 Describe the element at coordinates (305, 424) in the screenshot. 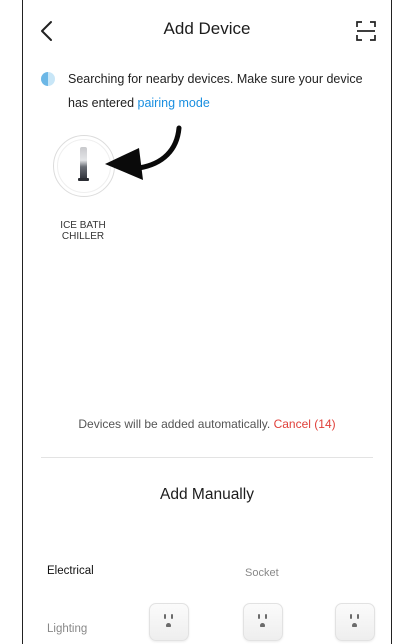

I see `cancel-button: Cancel (14)` at that location.